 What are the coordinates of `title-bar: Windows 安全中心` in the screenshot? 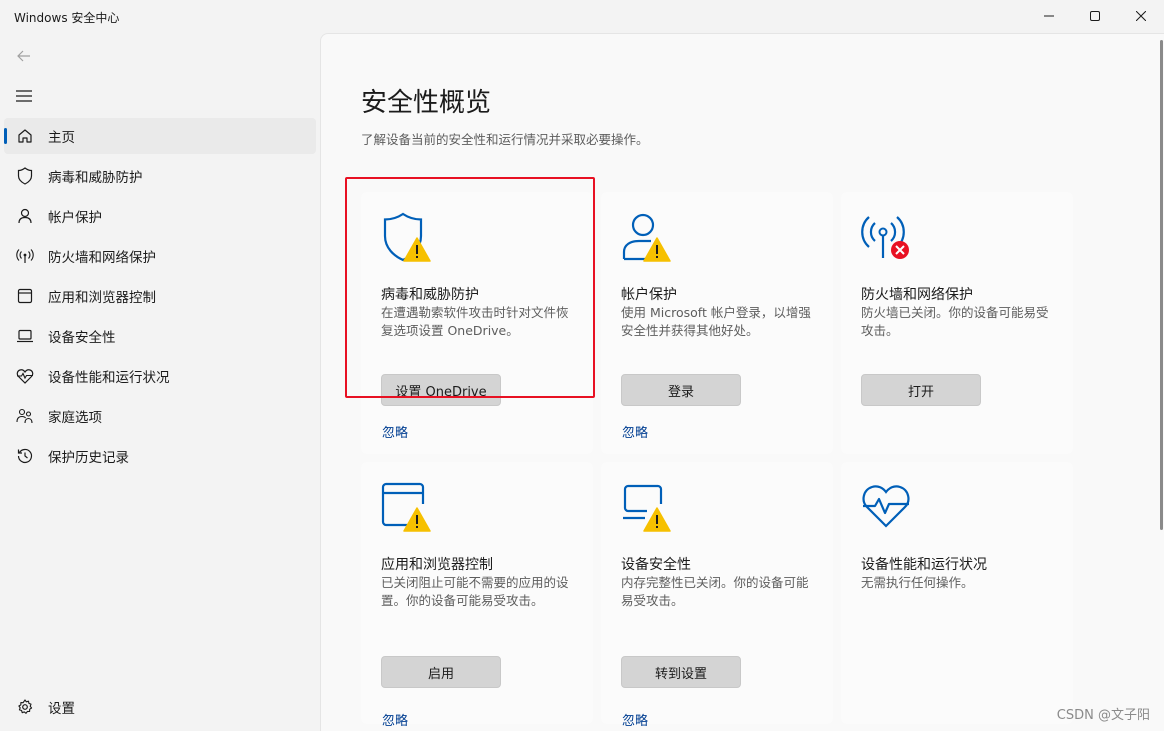 It's located at (582, 16).